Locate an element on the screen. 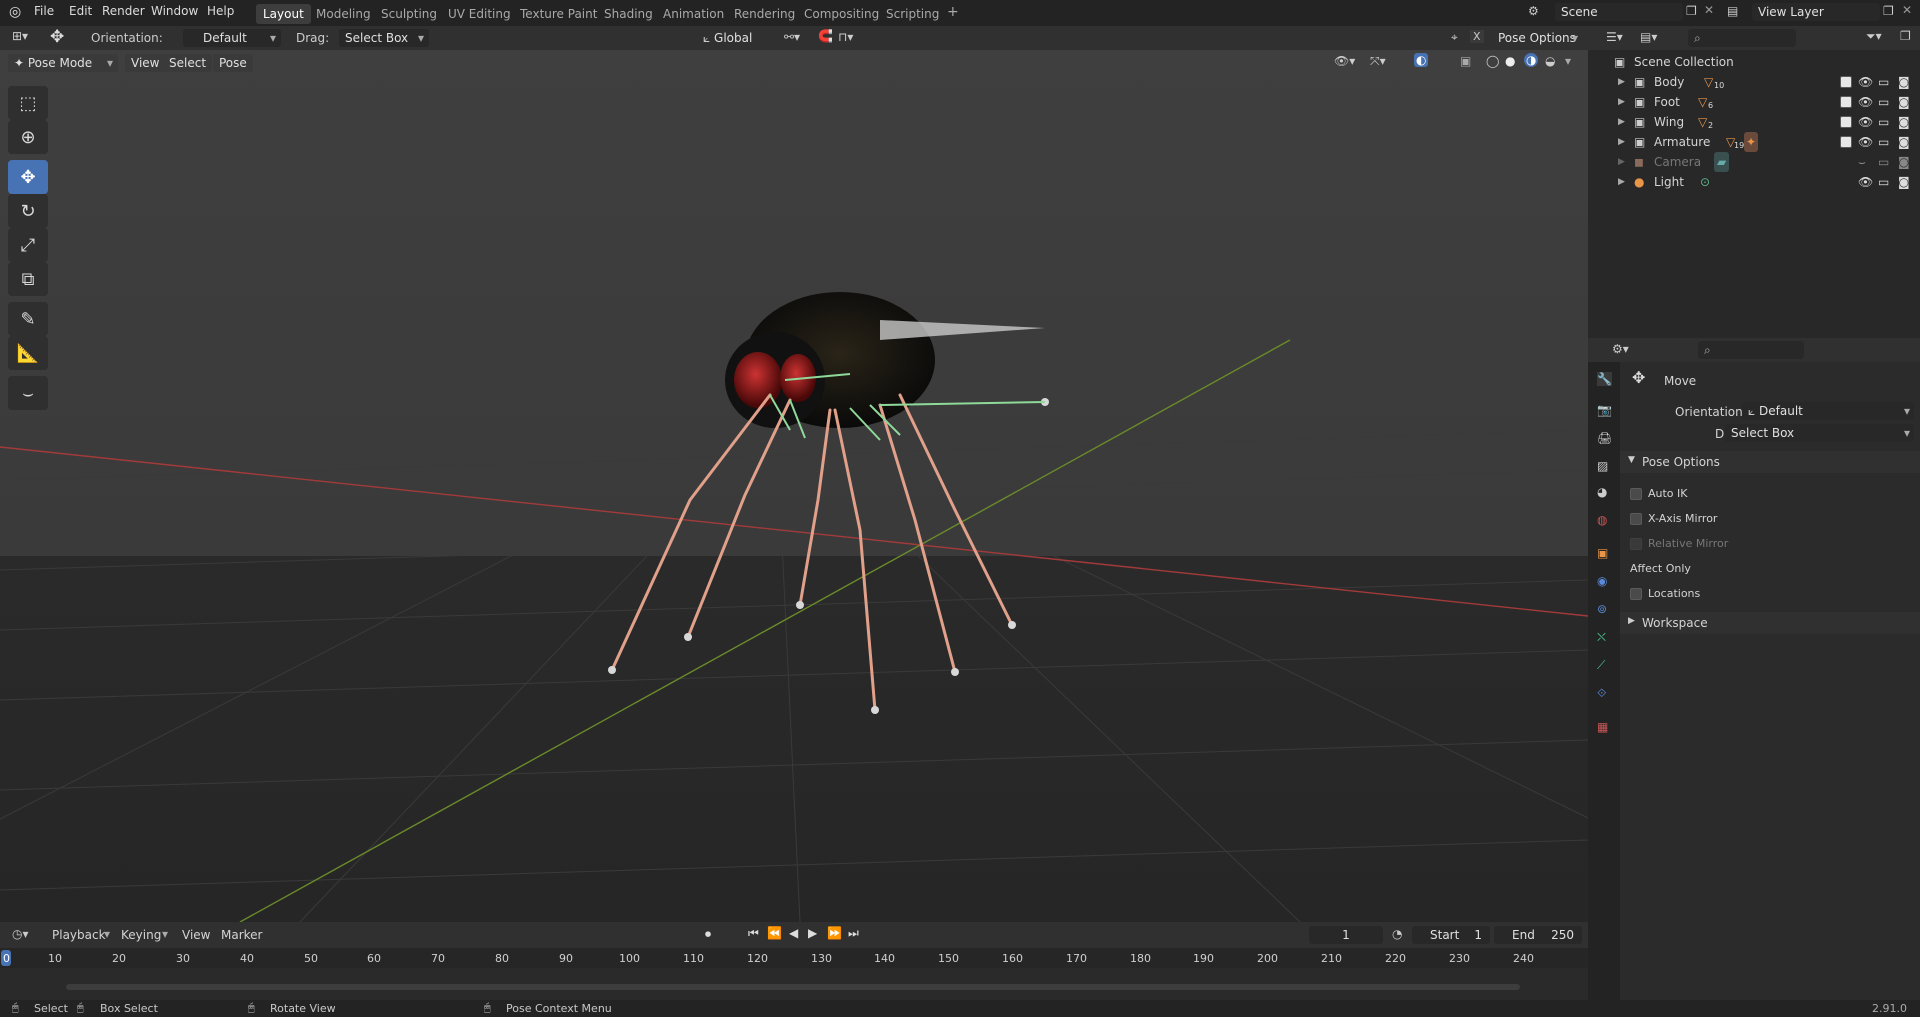 Image resolution: width=1920 pixels, height=1017 pixels. menu-window: Window is located at coordinates (174, 11).